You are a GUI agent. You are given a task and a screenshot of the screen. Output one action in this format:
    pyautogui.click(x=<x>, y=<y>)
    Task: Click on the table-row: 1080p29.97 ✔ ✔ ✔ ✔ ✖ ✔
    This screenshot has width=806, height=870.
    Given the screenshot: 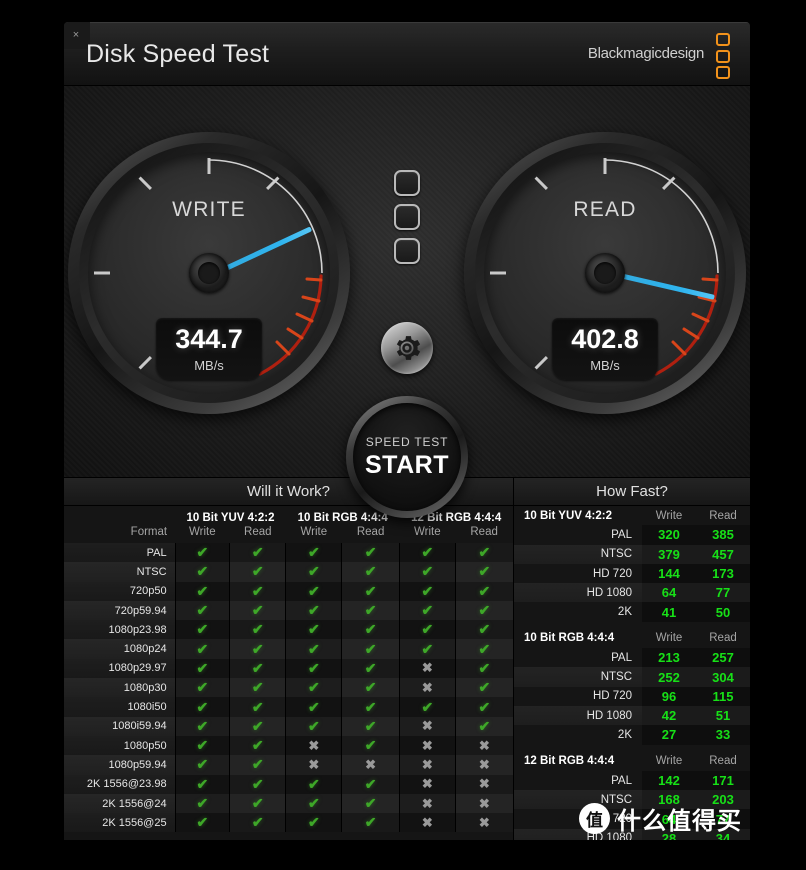 What is the action you would take?
    pyautogui.click(x=288, y=668)
    